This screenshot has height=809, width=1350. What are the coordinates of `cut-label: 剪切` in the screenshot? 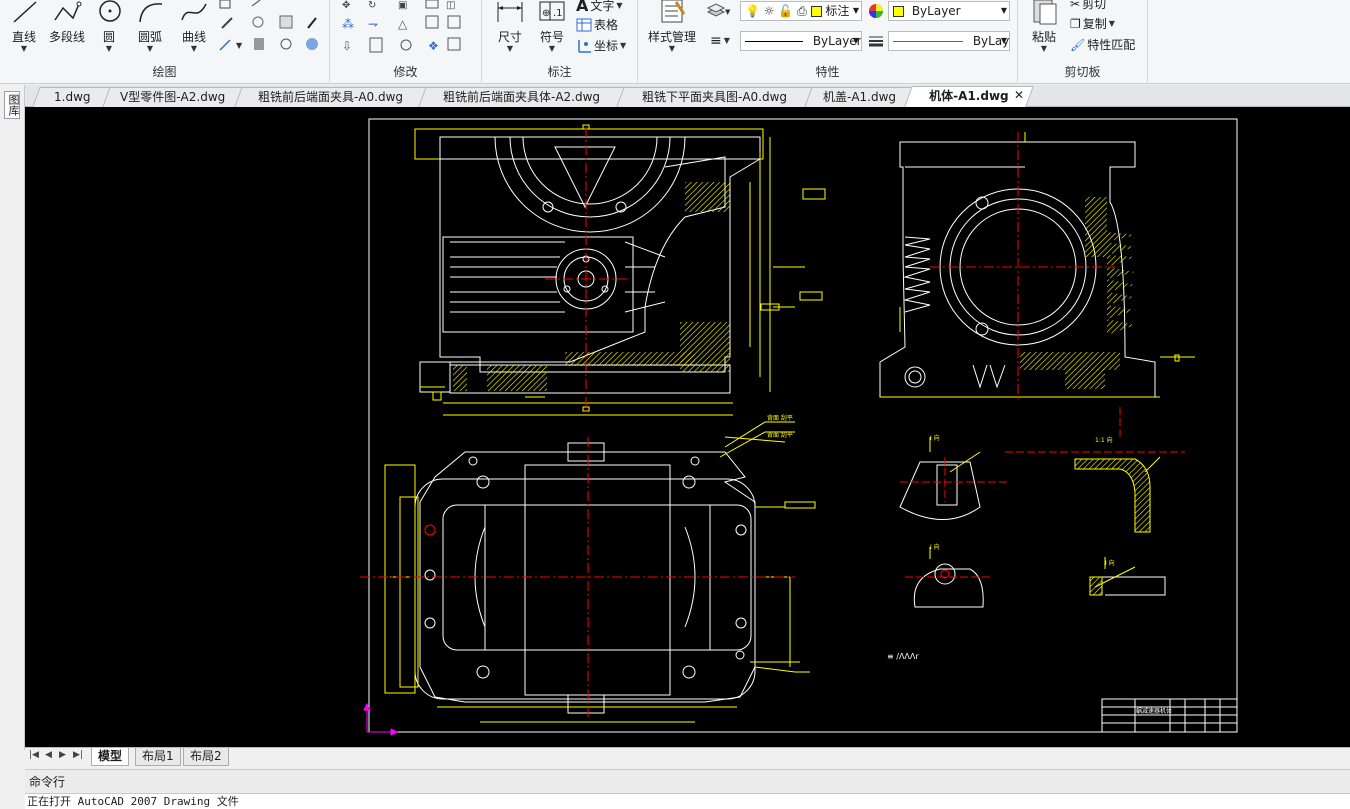 It's located at (1094, 5).